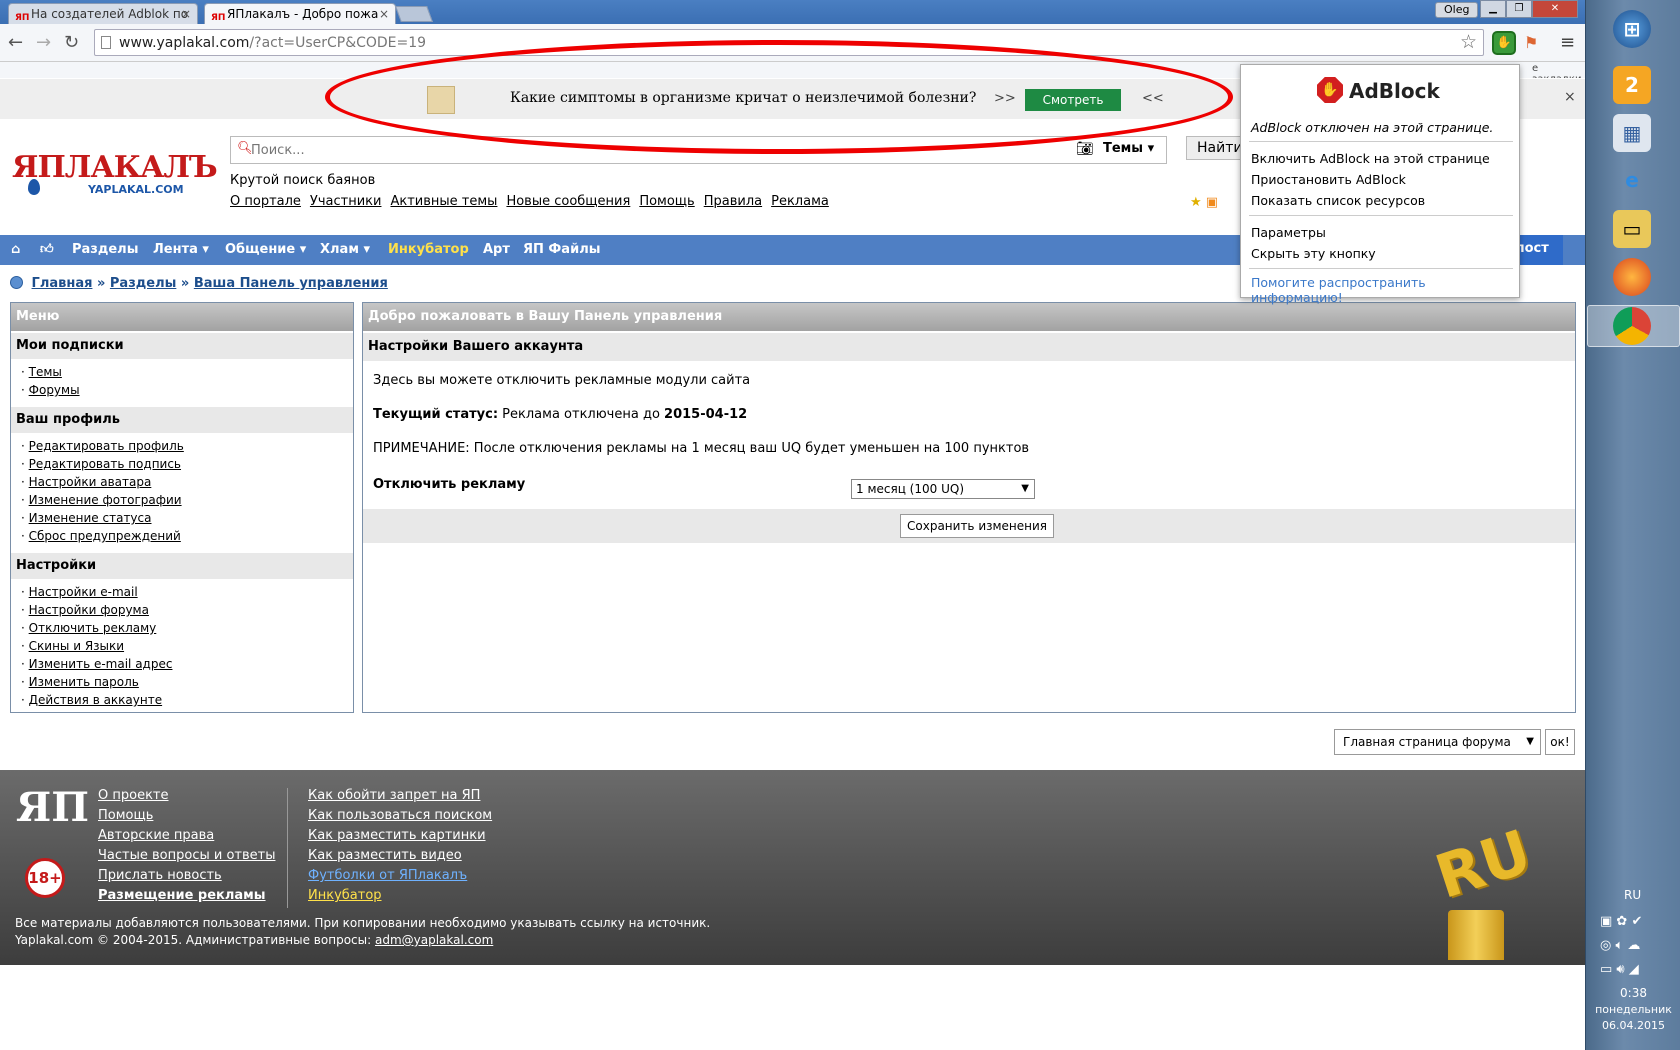 This screenshot has height=1050, width=1680. Describe the element at coordinates (385, 855) in the screenshot. I see `footer-link-video-howto: Как разместить видео` at that location.